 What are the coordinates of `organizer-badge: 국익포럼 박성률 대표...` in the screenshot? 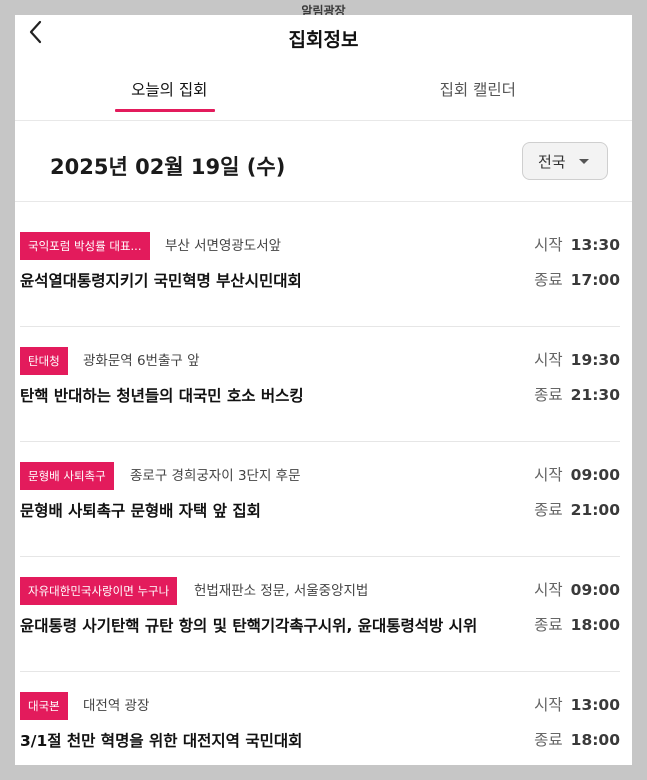 It's located at (85, 246).